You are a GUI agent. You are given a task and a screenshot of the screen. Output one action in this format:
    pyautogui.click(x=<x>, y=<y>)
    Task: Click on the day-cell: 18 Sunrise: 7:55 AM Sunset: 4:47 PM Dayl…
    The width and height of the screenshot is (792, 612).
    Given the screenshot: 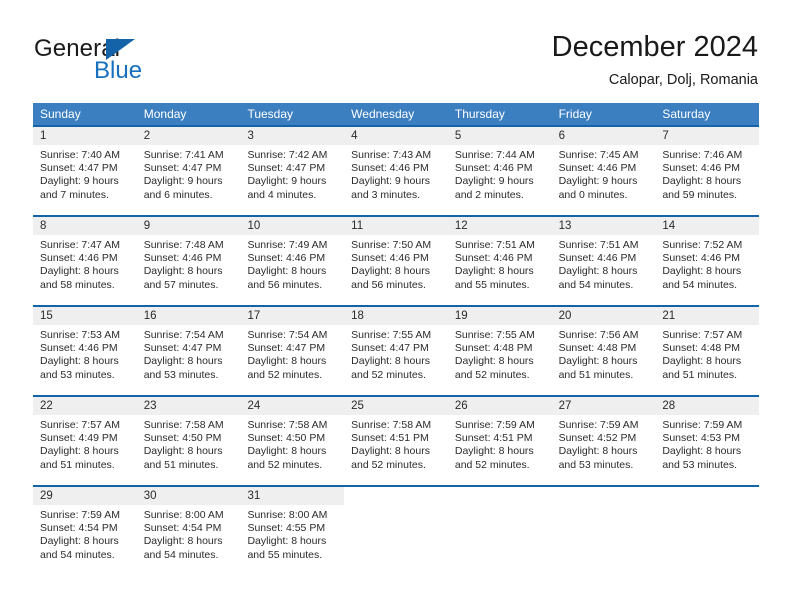 What is the action you would take?
    pyautogui.click(x=396, y=351)
    